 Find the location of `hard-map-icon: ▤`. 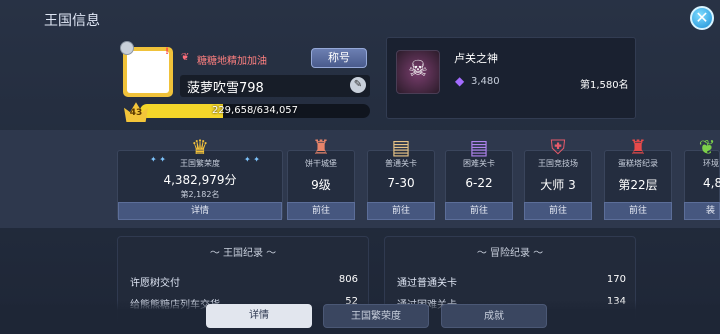

hard-map-icon: ▤ is located at coordinates (479, 147).